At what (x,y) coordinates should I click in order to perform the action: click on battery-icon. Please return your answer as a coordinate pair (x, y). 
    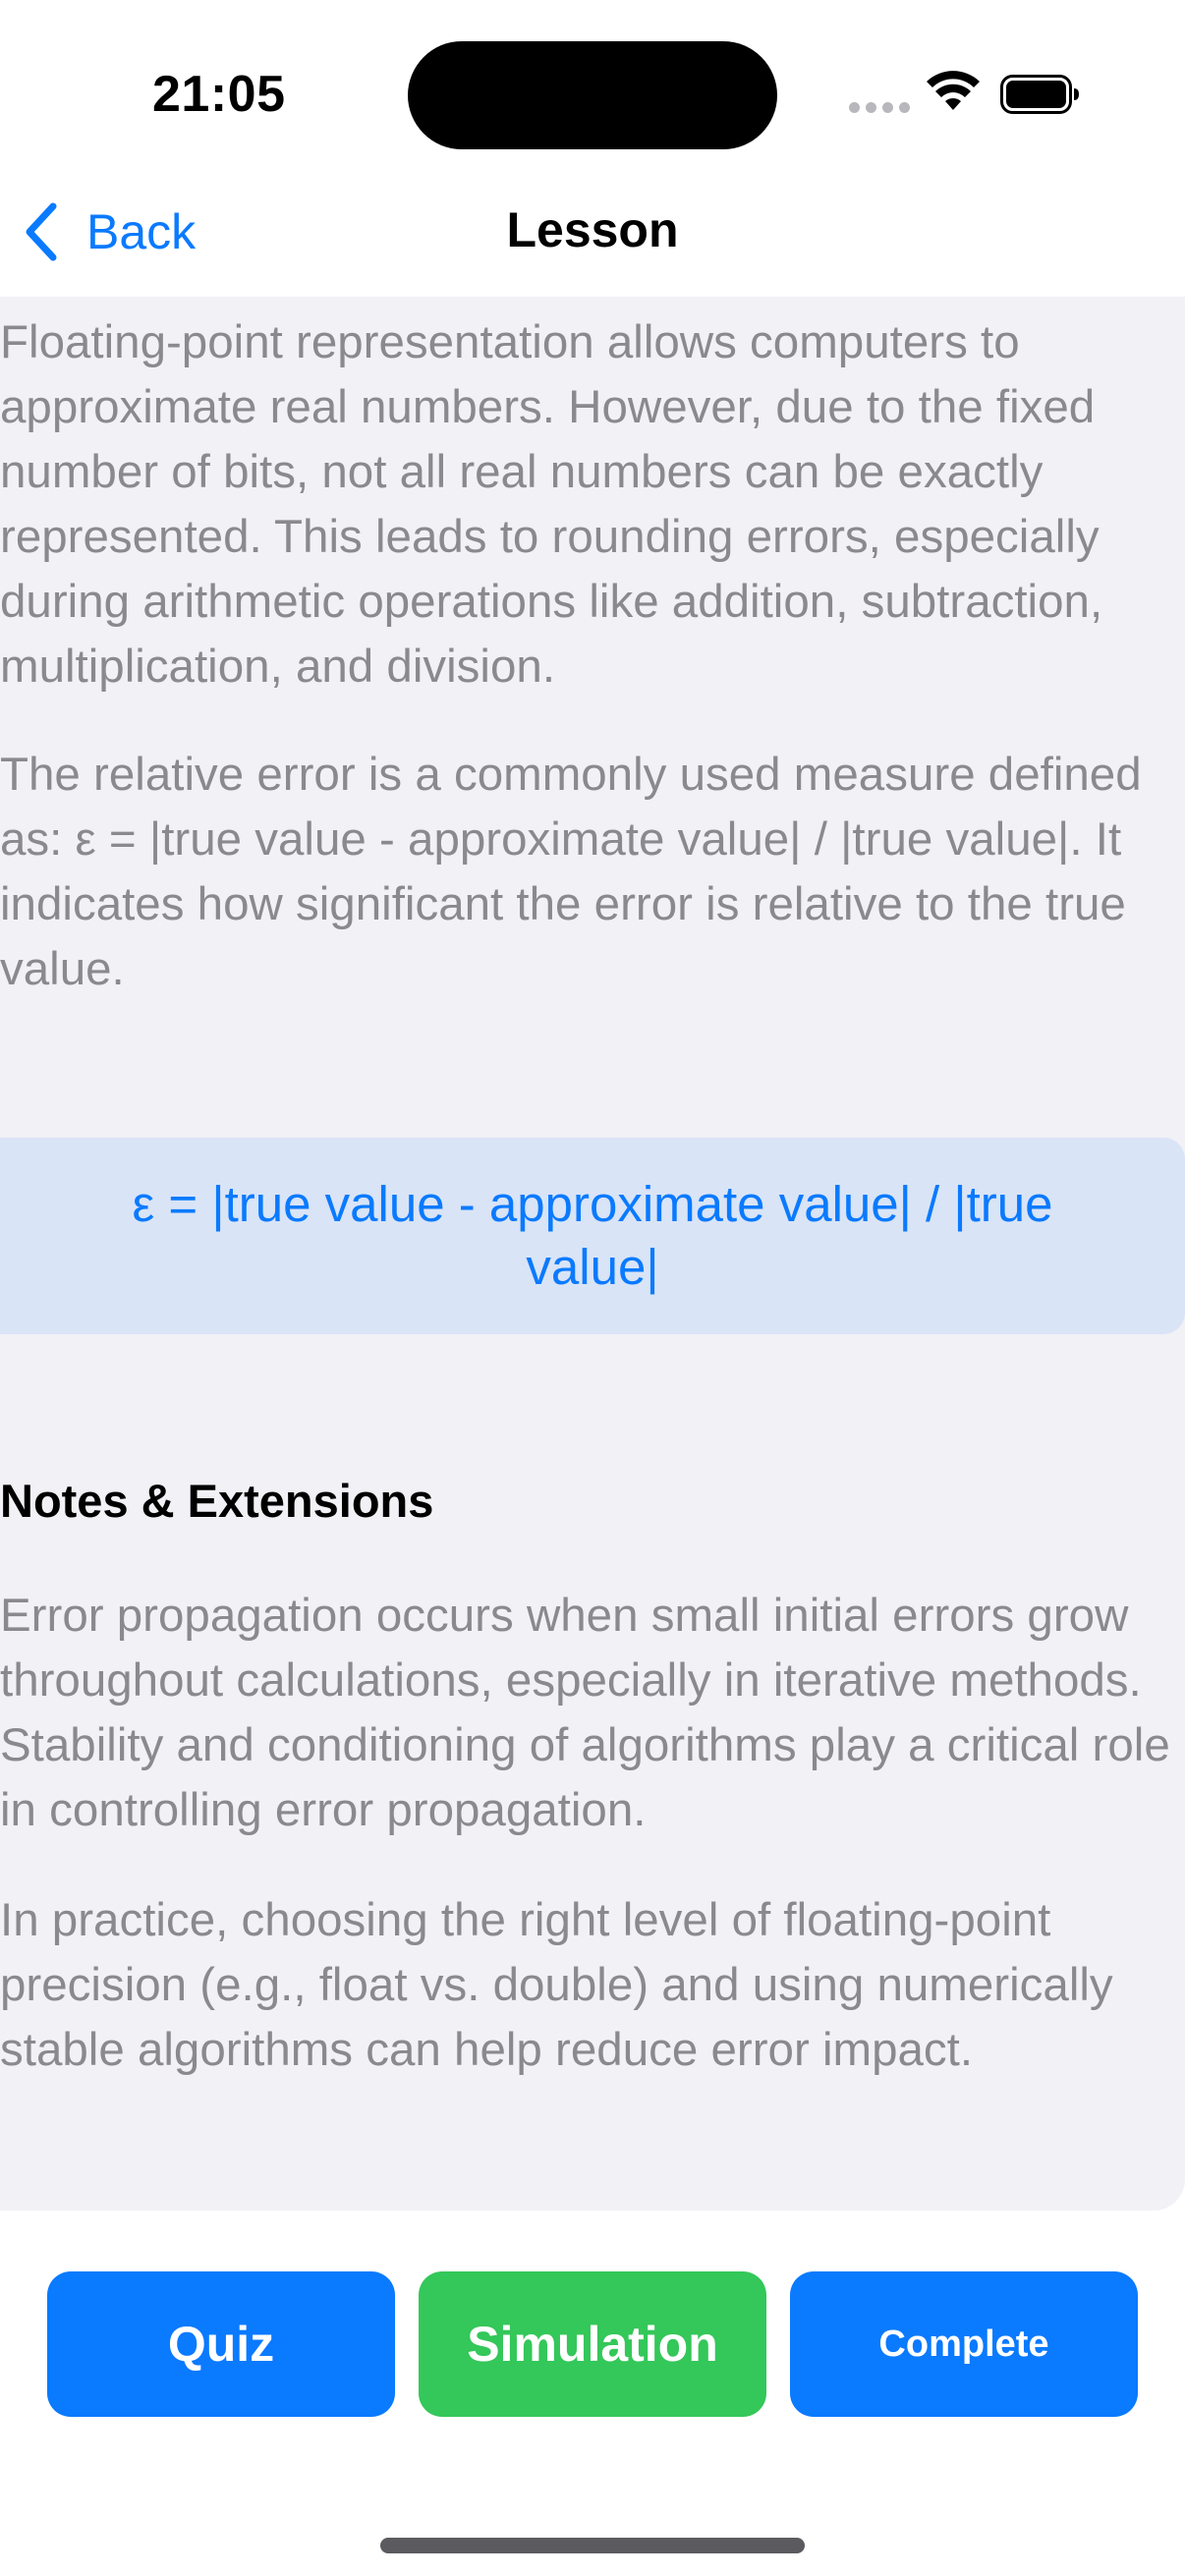
    Looking at the image, I should click on (1040, 94).